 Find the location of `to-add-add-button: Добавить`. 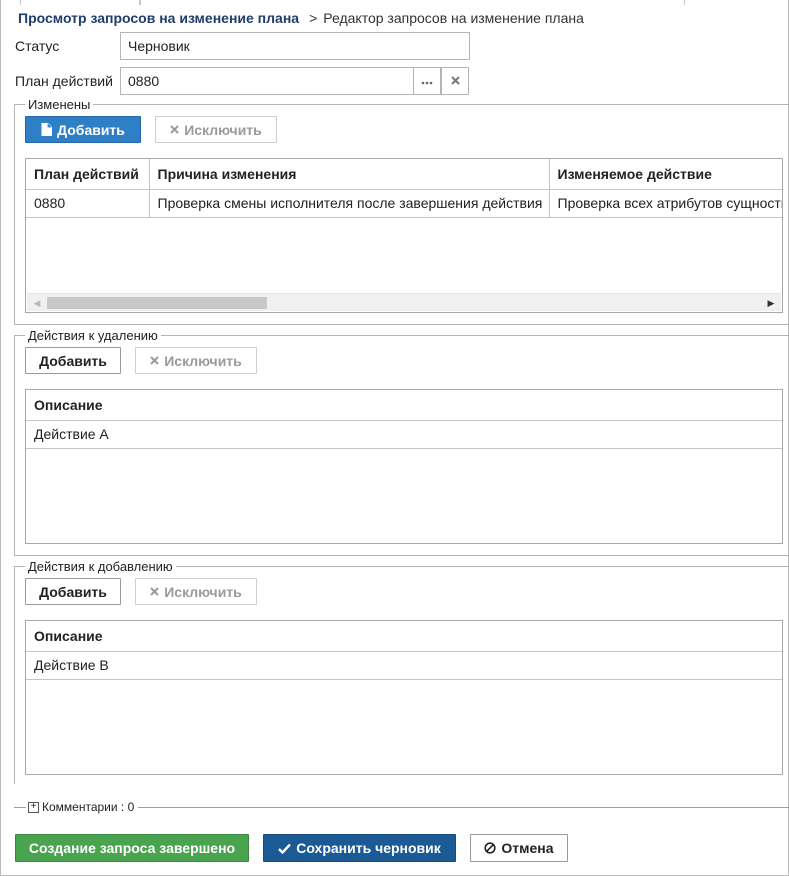

to-add-add-button: Добавить is located at coordinates (73, 591).